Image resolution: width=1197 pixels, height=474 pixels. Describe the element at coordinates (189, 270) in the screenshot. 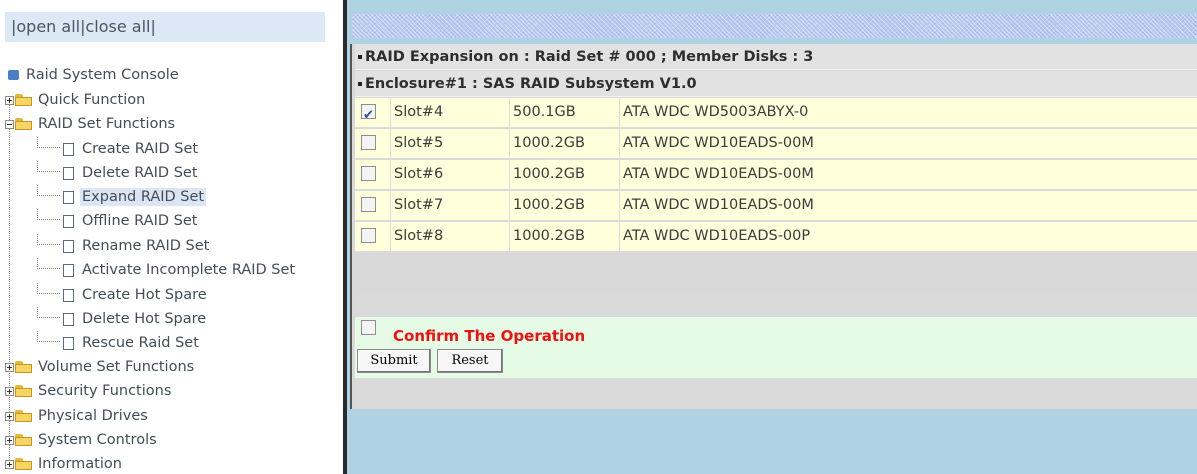

I see `tree-item-label: Activate Incomplete RAID Set` at that location.